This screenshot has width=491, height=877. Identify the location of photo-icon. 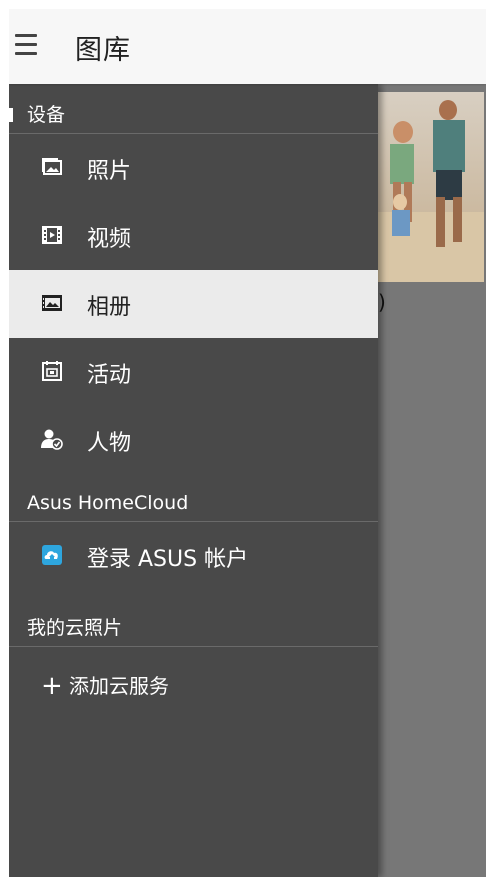
(52, 166).